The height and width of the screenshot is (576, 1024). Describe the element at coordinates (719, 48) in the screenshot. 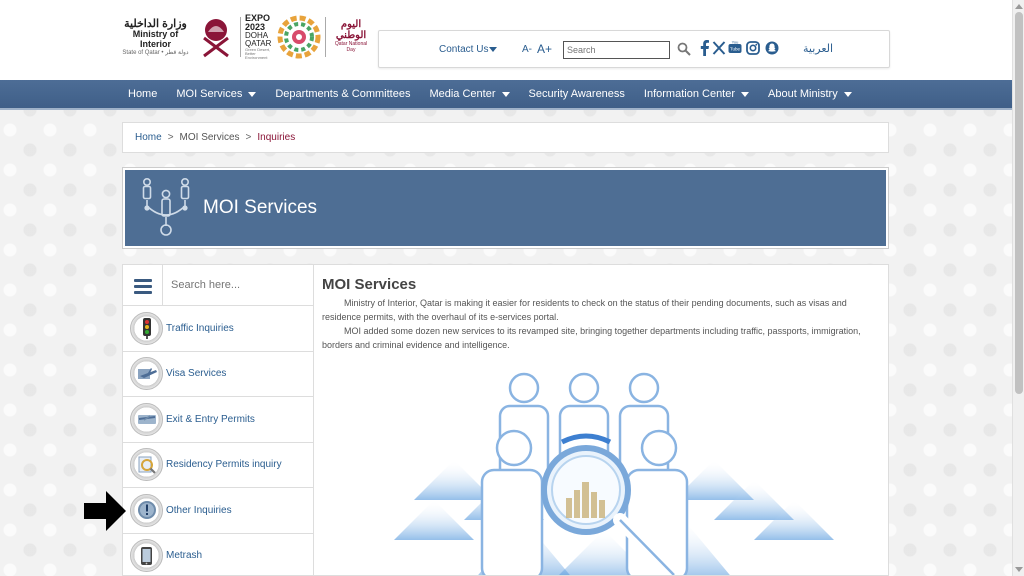

I see `x-icon` at that location.